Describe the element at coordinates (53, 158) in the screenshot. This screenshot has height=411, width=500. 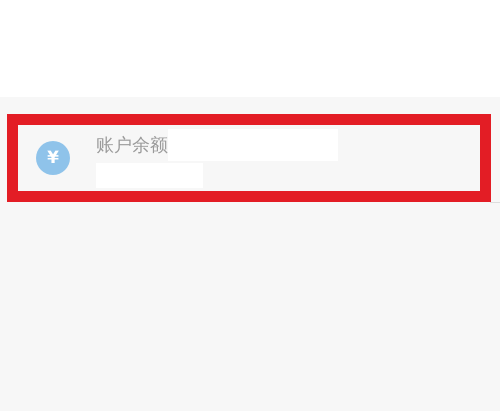
I see `yen-icon: ¥` at that location.